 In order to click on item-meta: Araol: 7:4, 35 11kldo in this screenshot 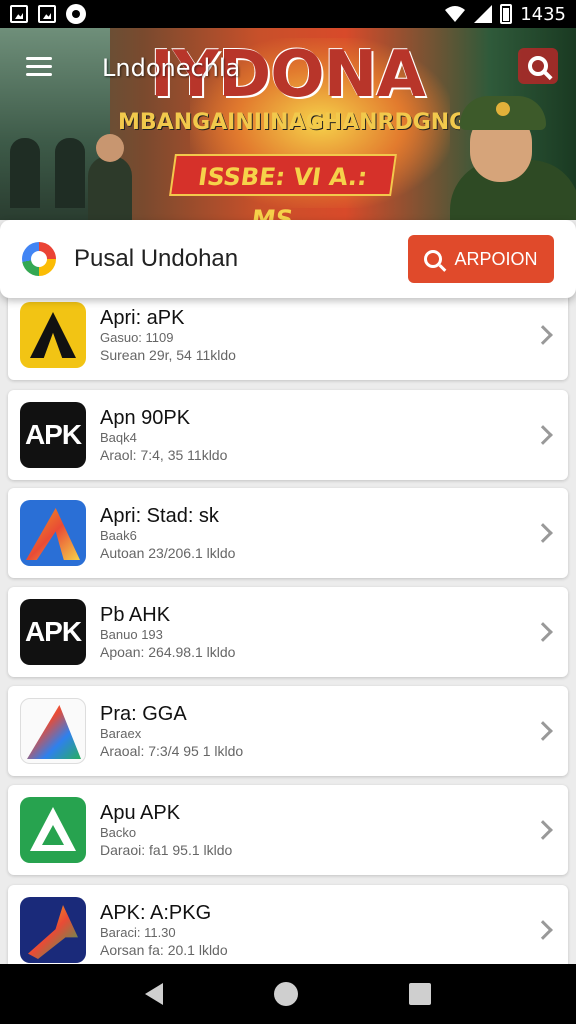, I will do `click(164, 455)`.